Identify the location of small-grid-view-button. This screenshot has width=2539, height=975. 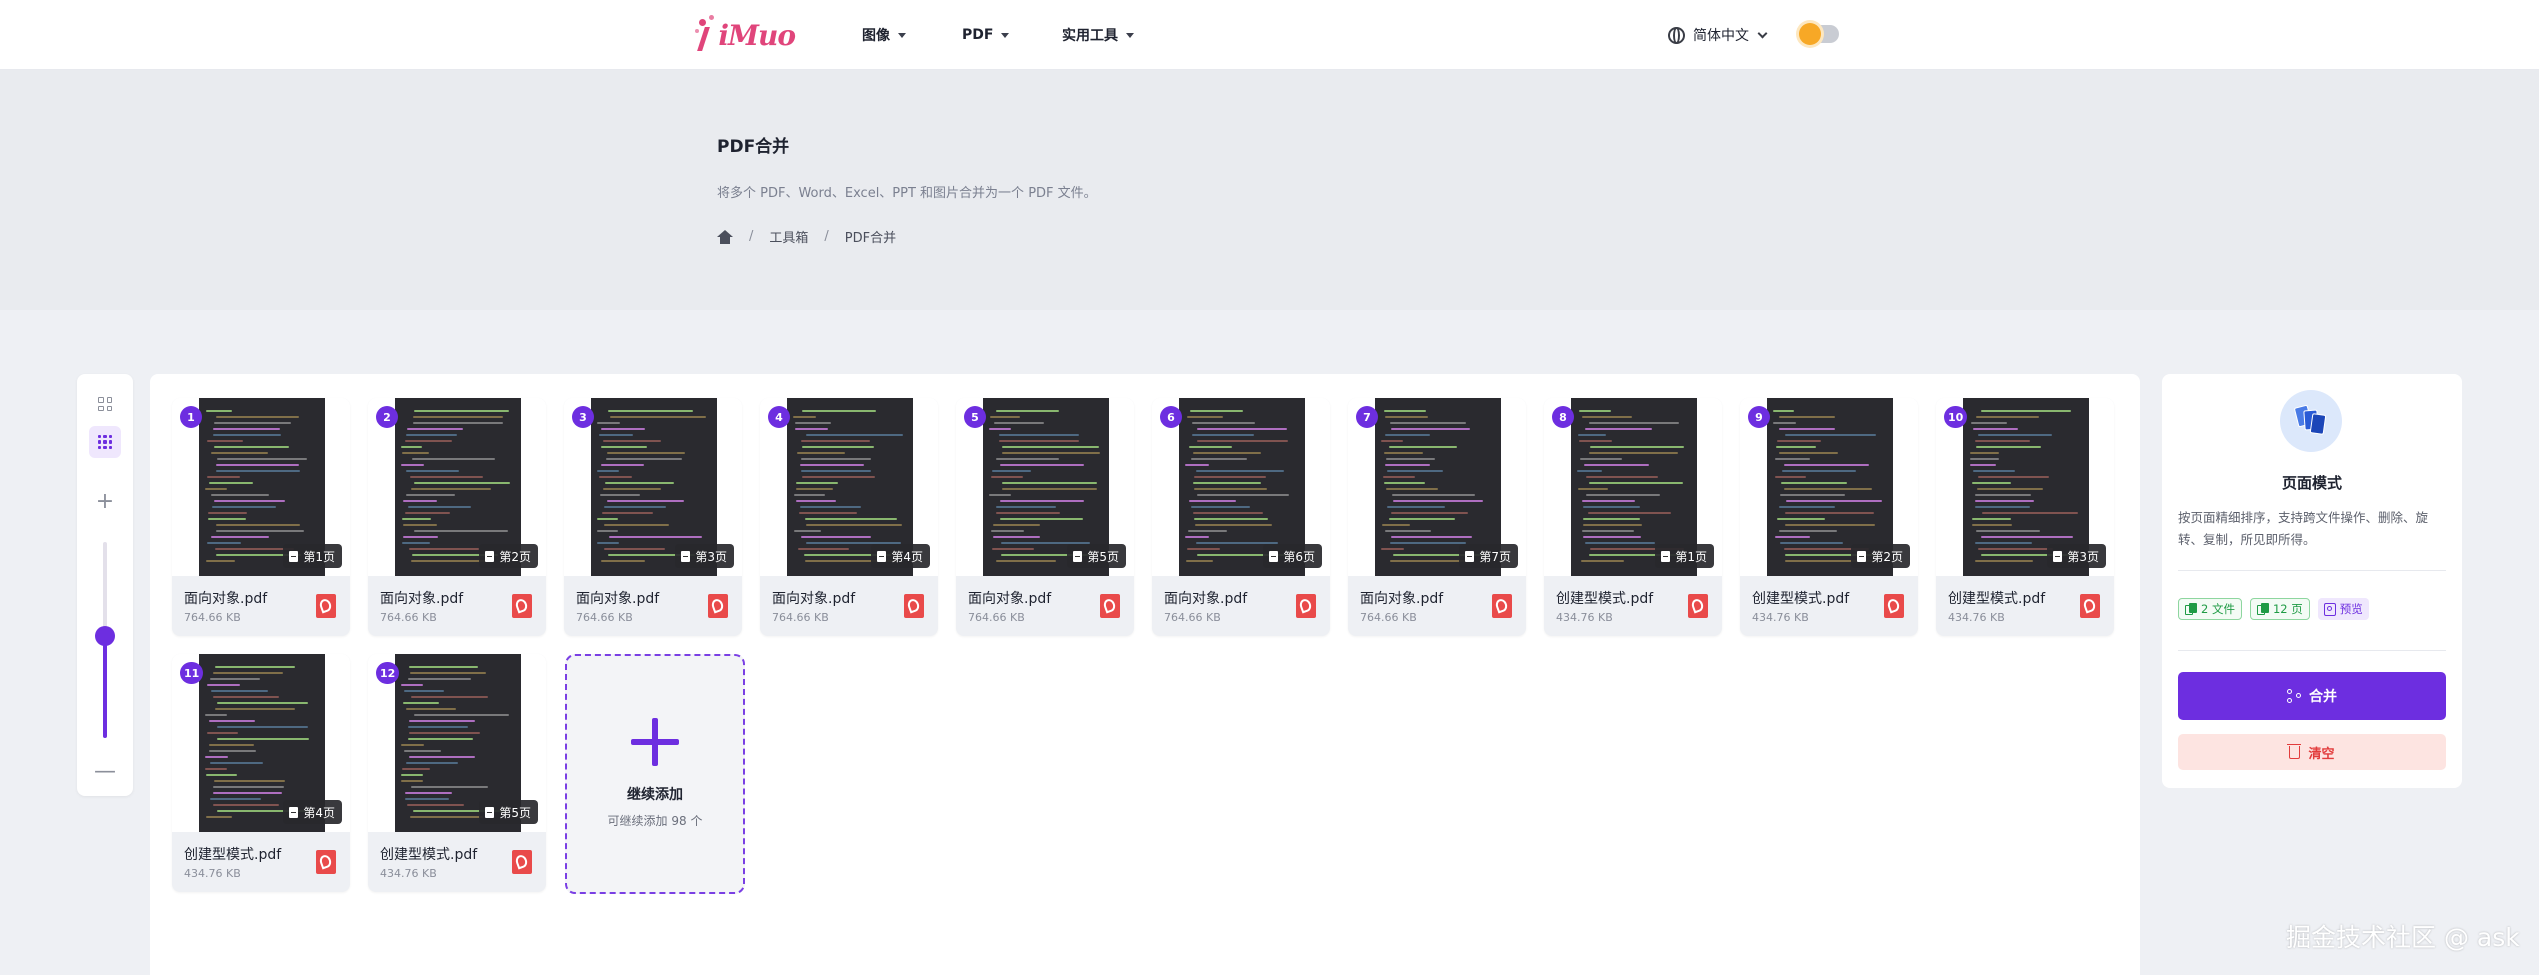
(105, 442).